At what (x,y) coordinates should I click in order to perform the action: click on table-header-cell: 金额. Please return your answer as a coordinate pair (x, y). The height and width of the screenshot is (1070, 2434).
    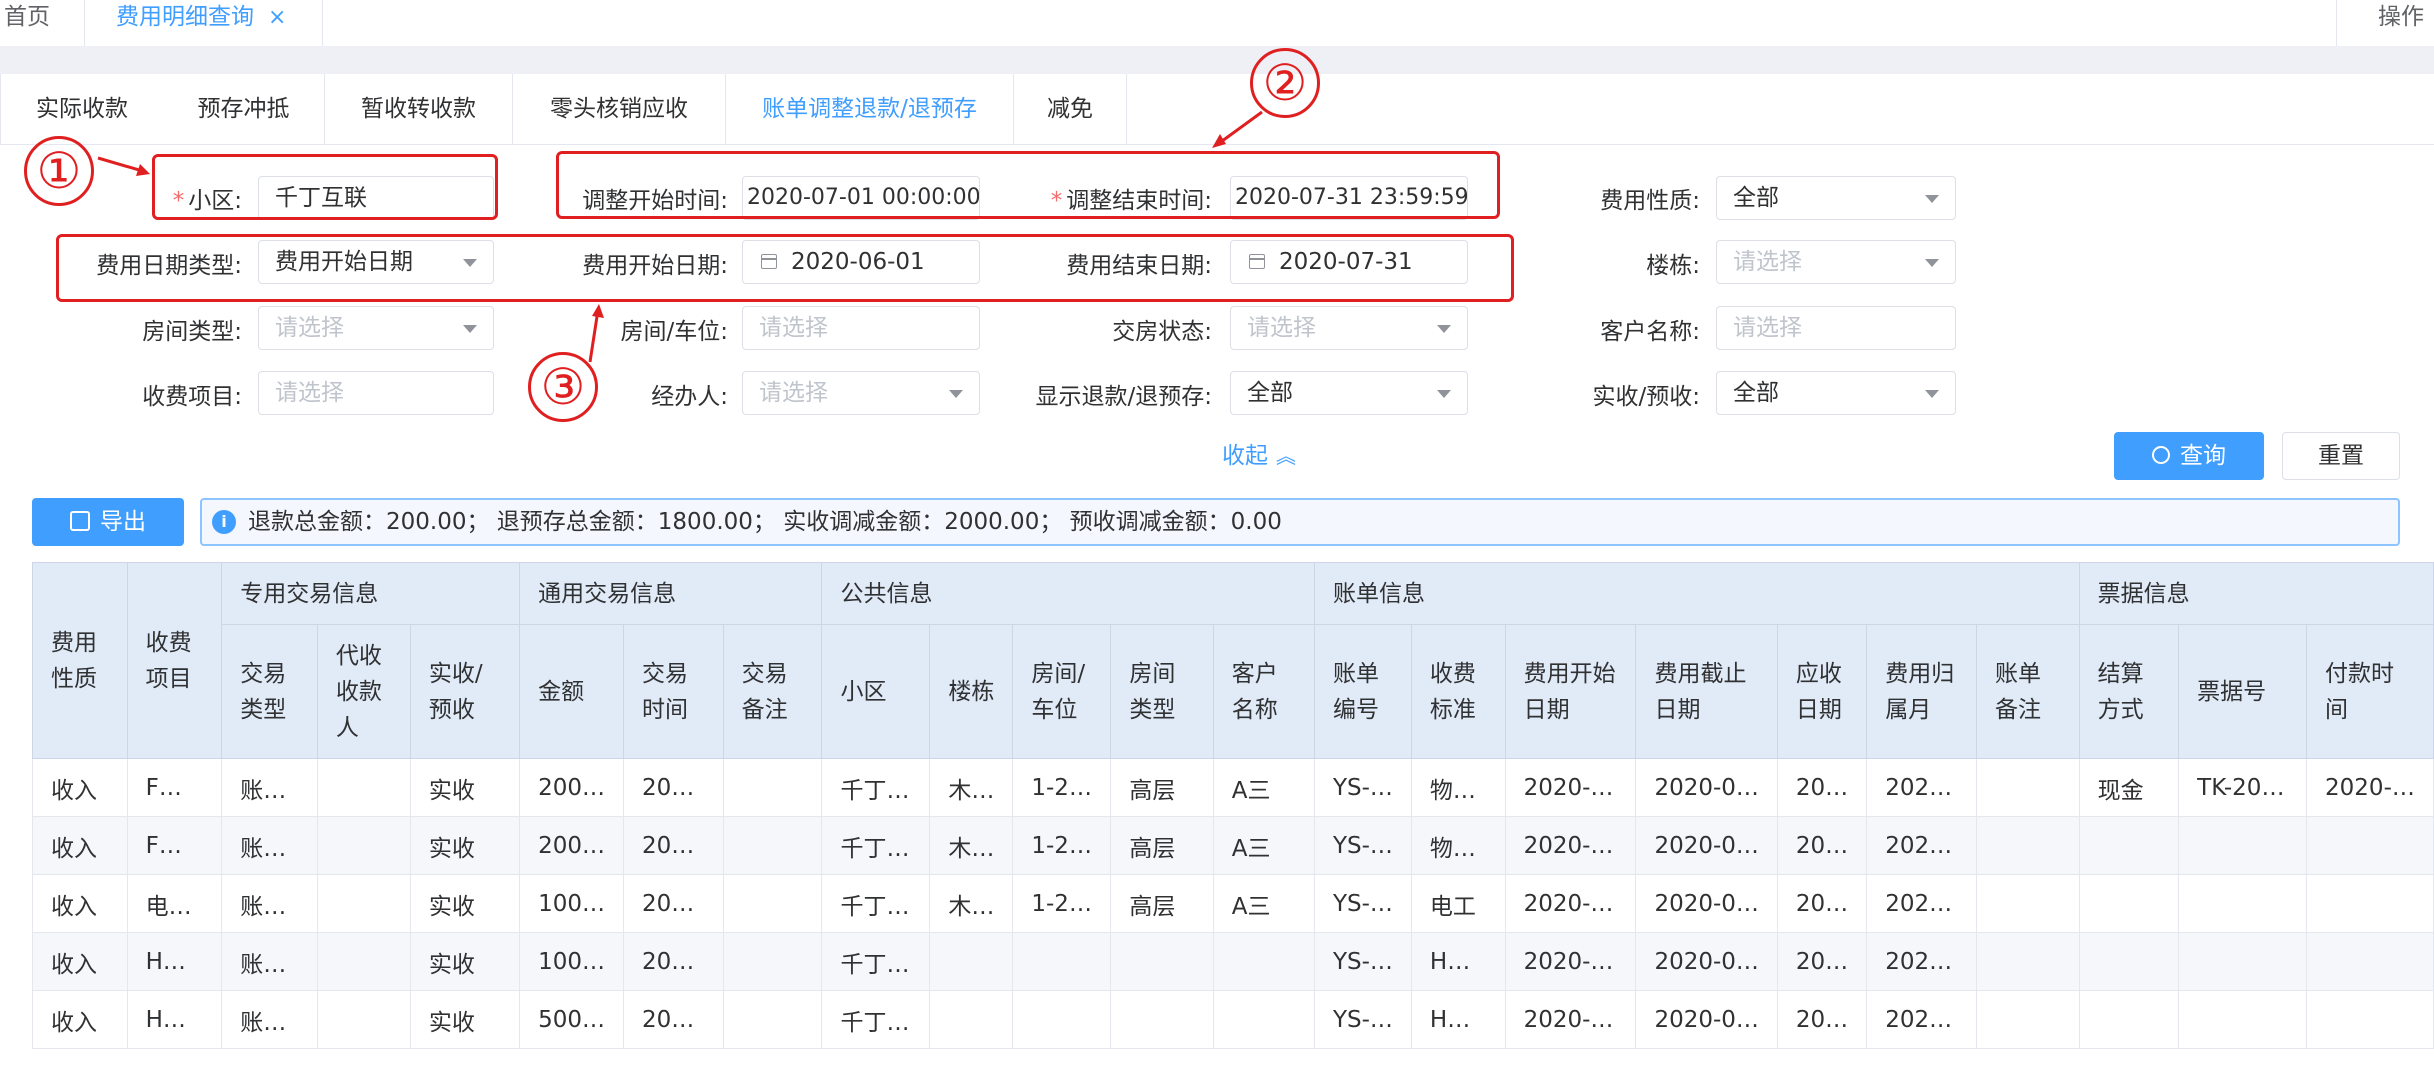
    Looking at the image, I should click on (571, 691).